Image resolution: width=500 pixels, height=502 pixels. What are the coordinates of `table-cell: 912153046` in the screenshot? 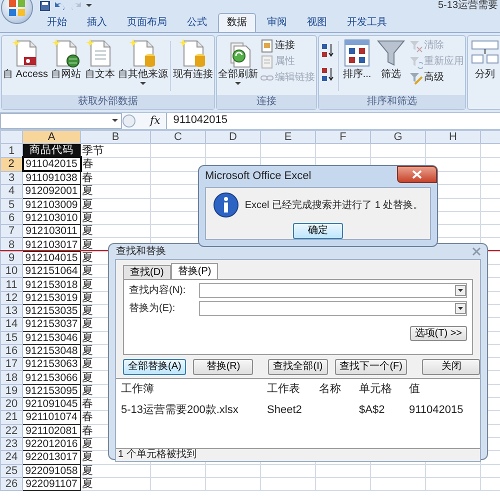 It's located at (51, 337).